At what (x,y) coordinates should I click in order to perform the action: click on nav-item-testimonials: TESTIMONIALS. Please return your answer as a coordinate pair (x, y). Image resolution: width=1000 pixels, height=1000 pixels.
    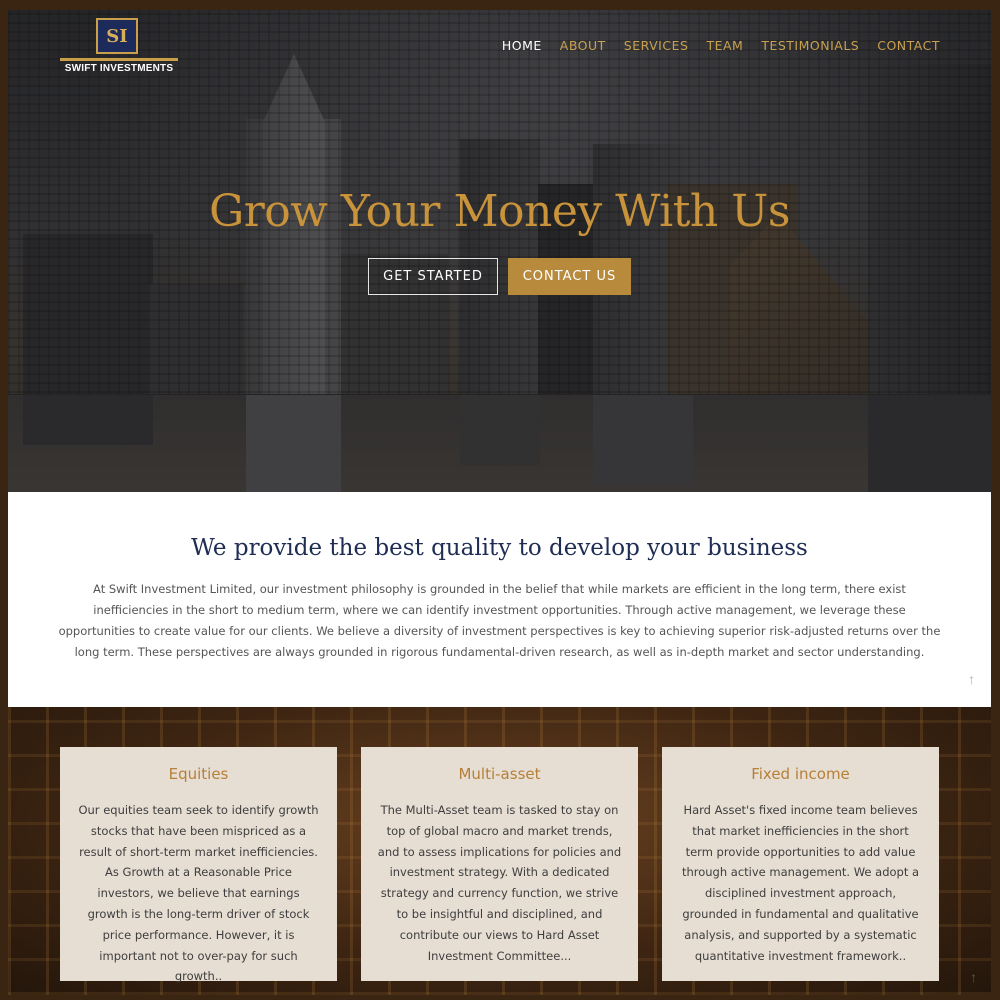
    Looking at the image, I should click on (810, 45).